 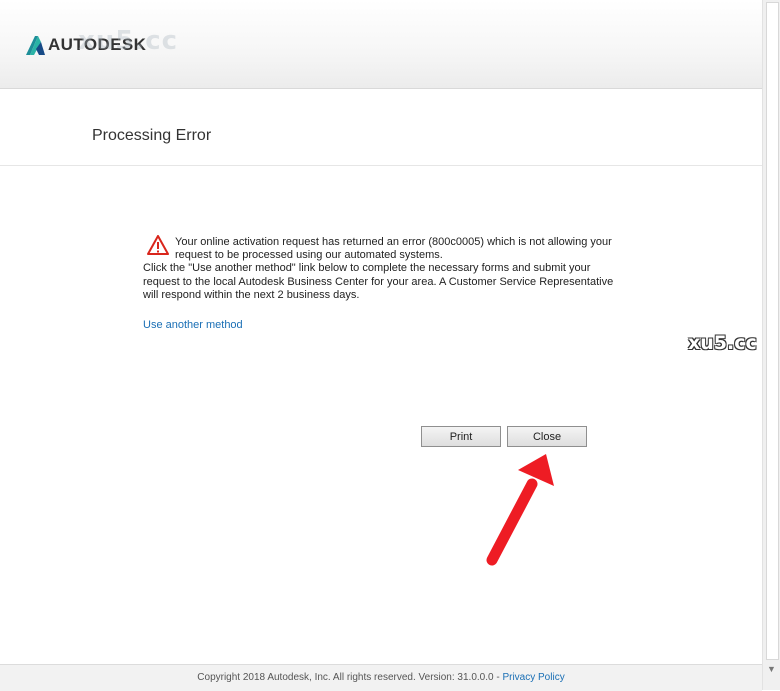 What do you see at coordinates (547, 436) in the screenshot?
I see `close-button: Close` at bounding box center [547, 436].